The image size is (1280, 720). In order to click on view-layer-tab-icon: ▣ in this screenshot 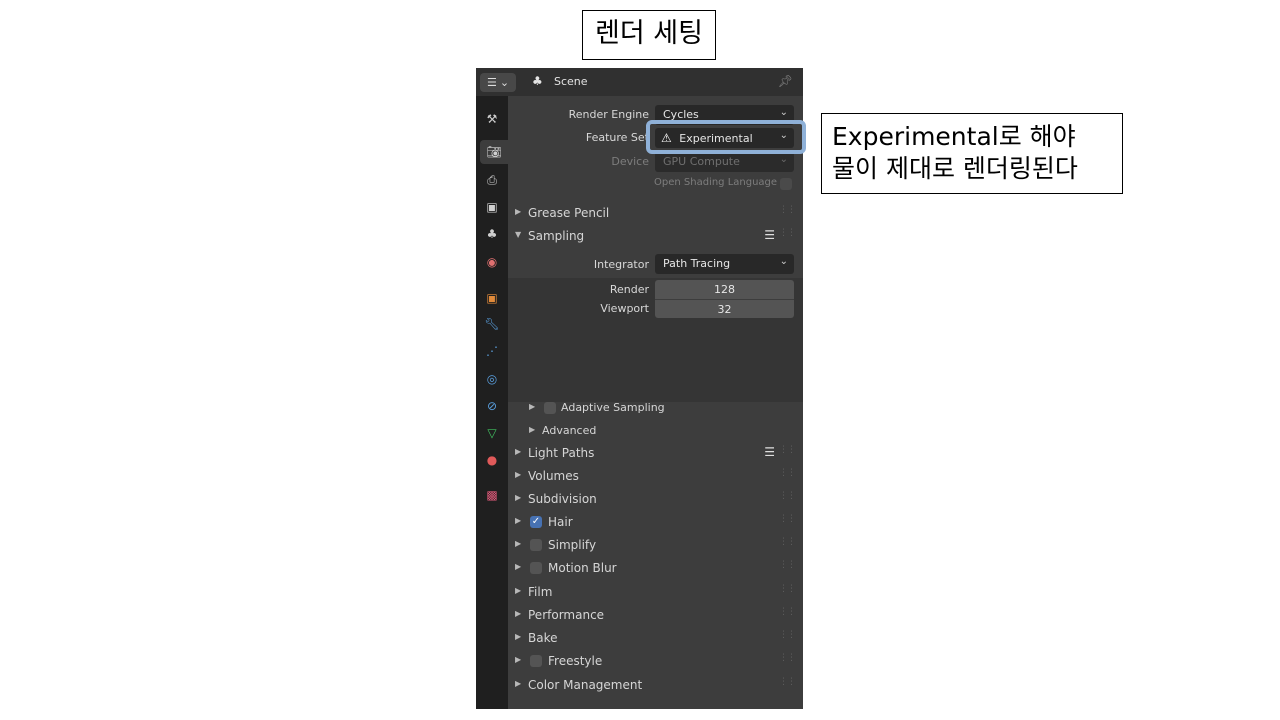, I will do `click(492, 207)`.